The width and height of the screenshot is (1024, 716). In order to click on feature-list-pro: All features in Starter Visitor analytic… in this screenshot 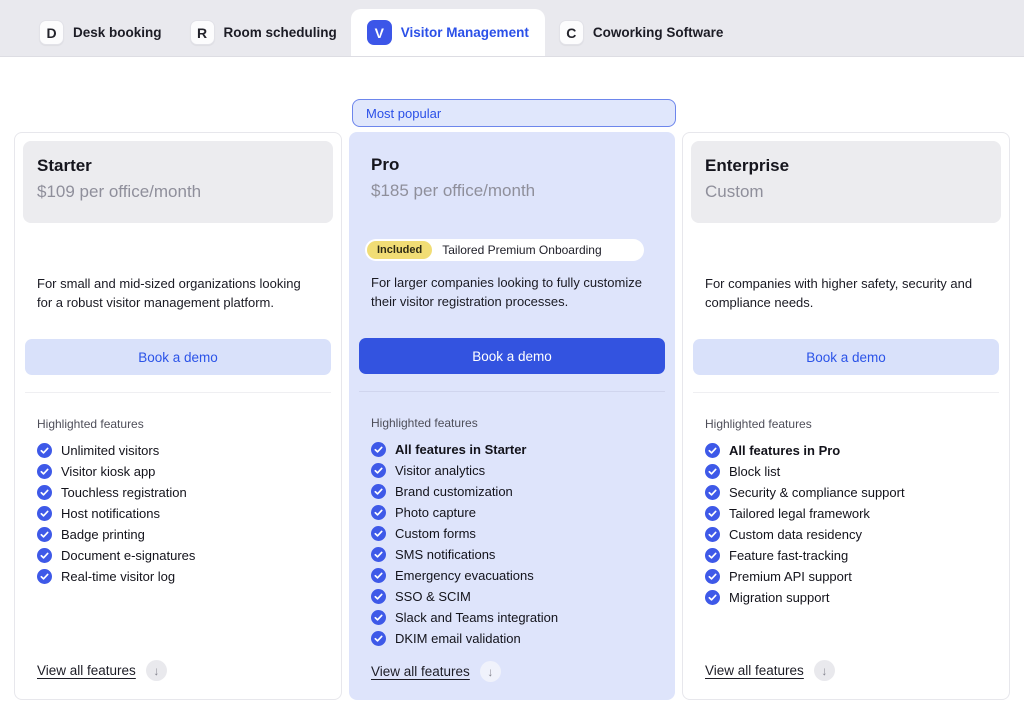, I will do `click(512, 544)`.